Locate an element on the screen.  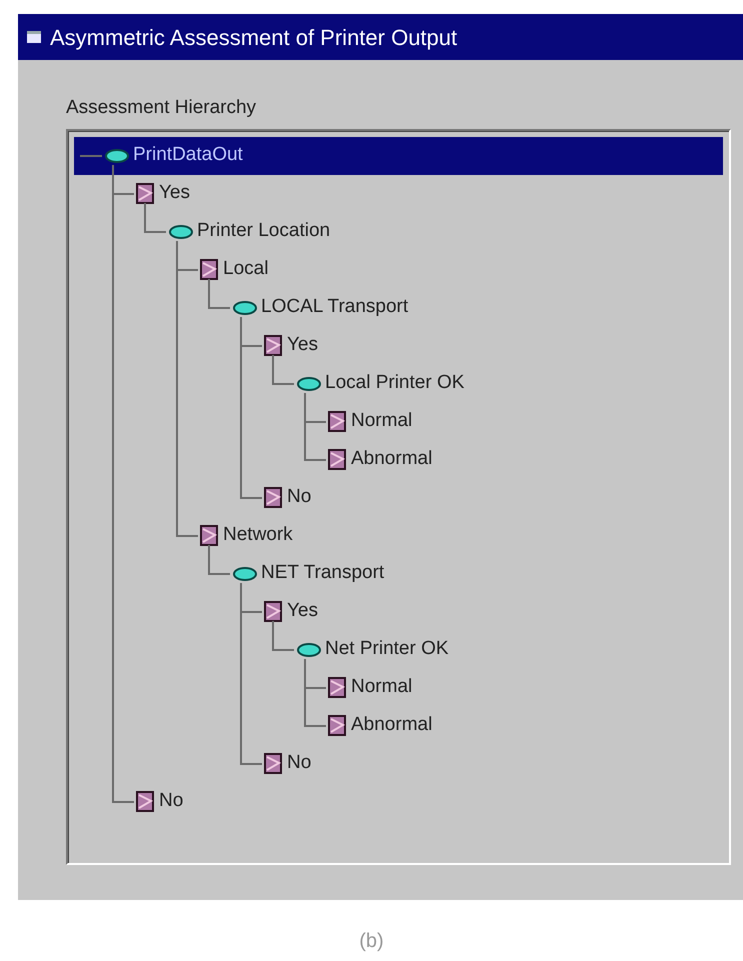
tree-item: NET Transport is located at coordinates (477, 573).